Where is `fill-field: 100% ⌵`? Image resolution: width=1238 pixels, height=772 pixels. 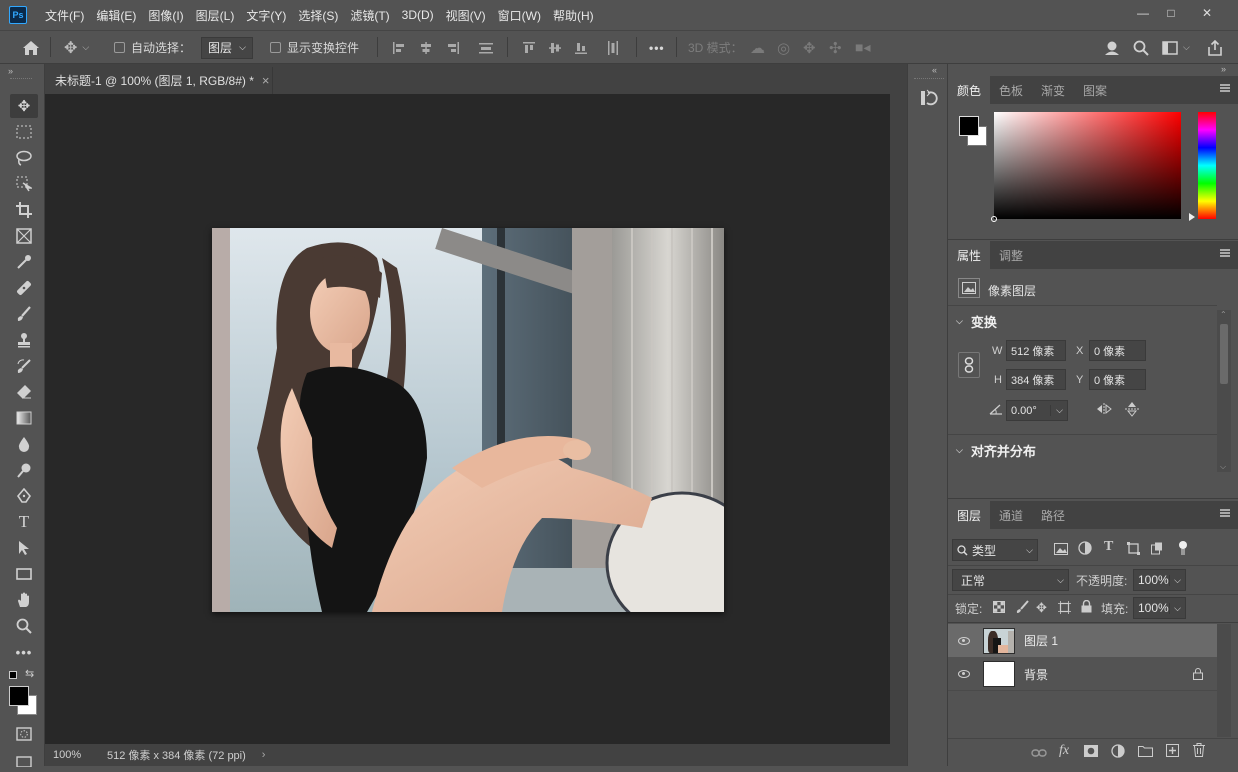 fill-field: 100% ⌵ is located at coordinates (1159, 608).